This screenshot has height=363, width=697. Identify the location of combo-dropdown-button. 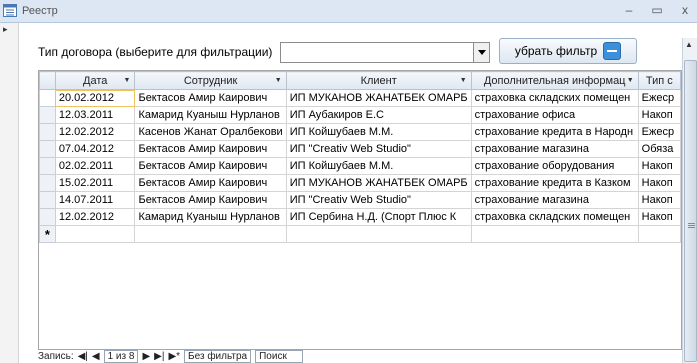
(481, 52).